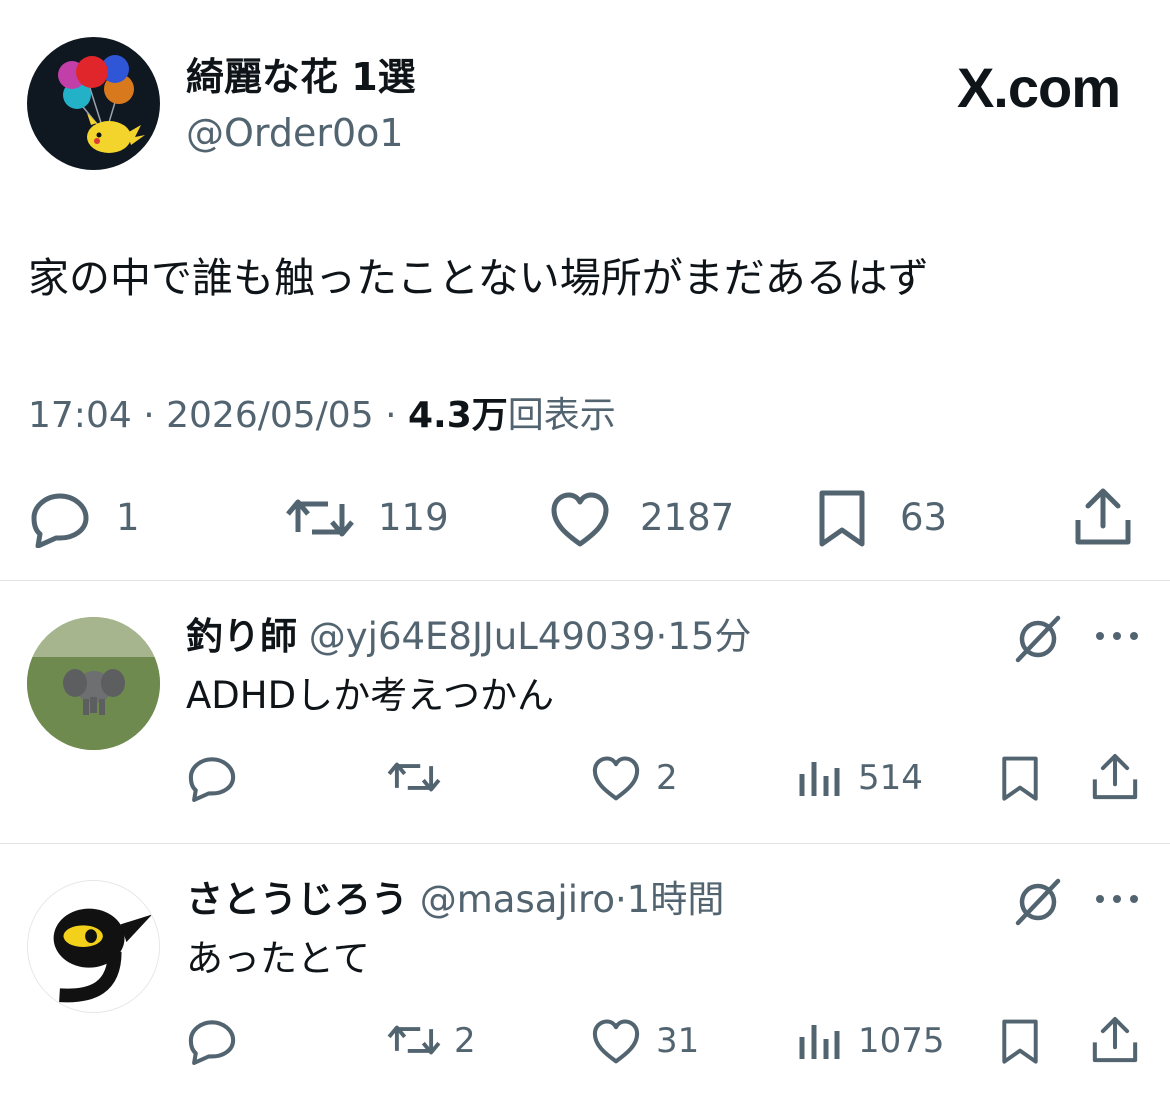 This screenshot has height=1113, width=1170. What do you see at coordinates (687, 517) in the screenshot?
I see `like-count: 2187` at bounding box center [687, 517].